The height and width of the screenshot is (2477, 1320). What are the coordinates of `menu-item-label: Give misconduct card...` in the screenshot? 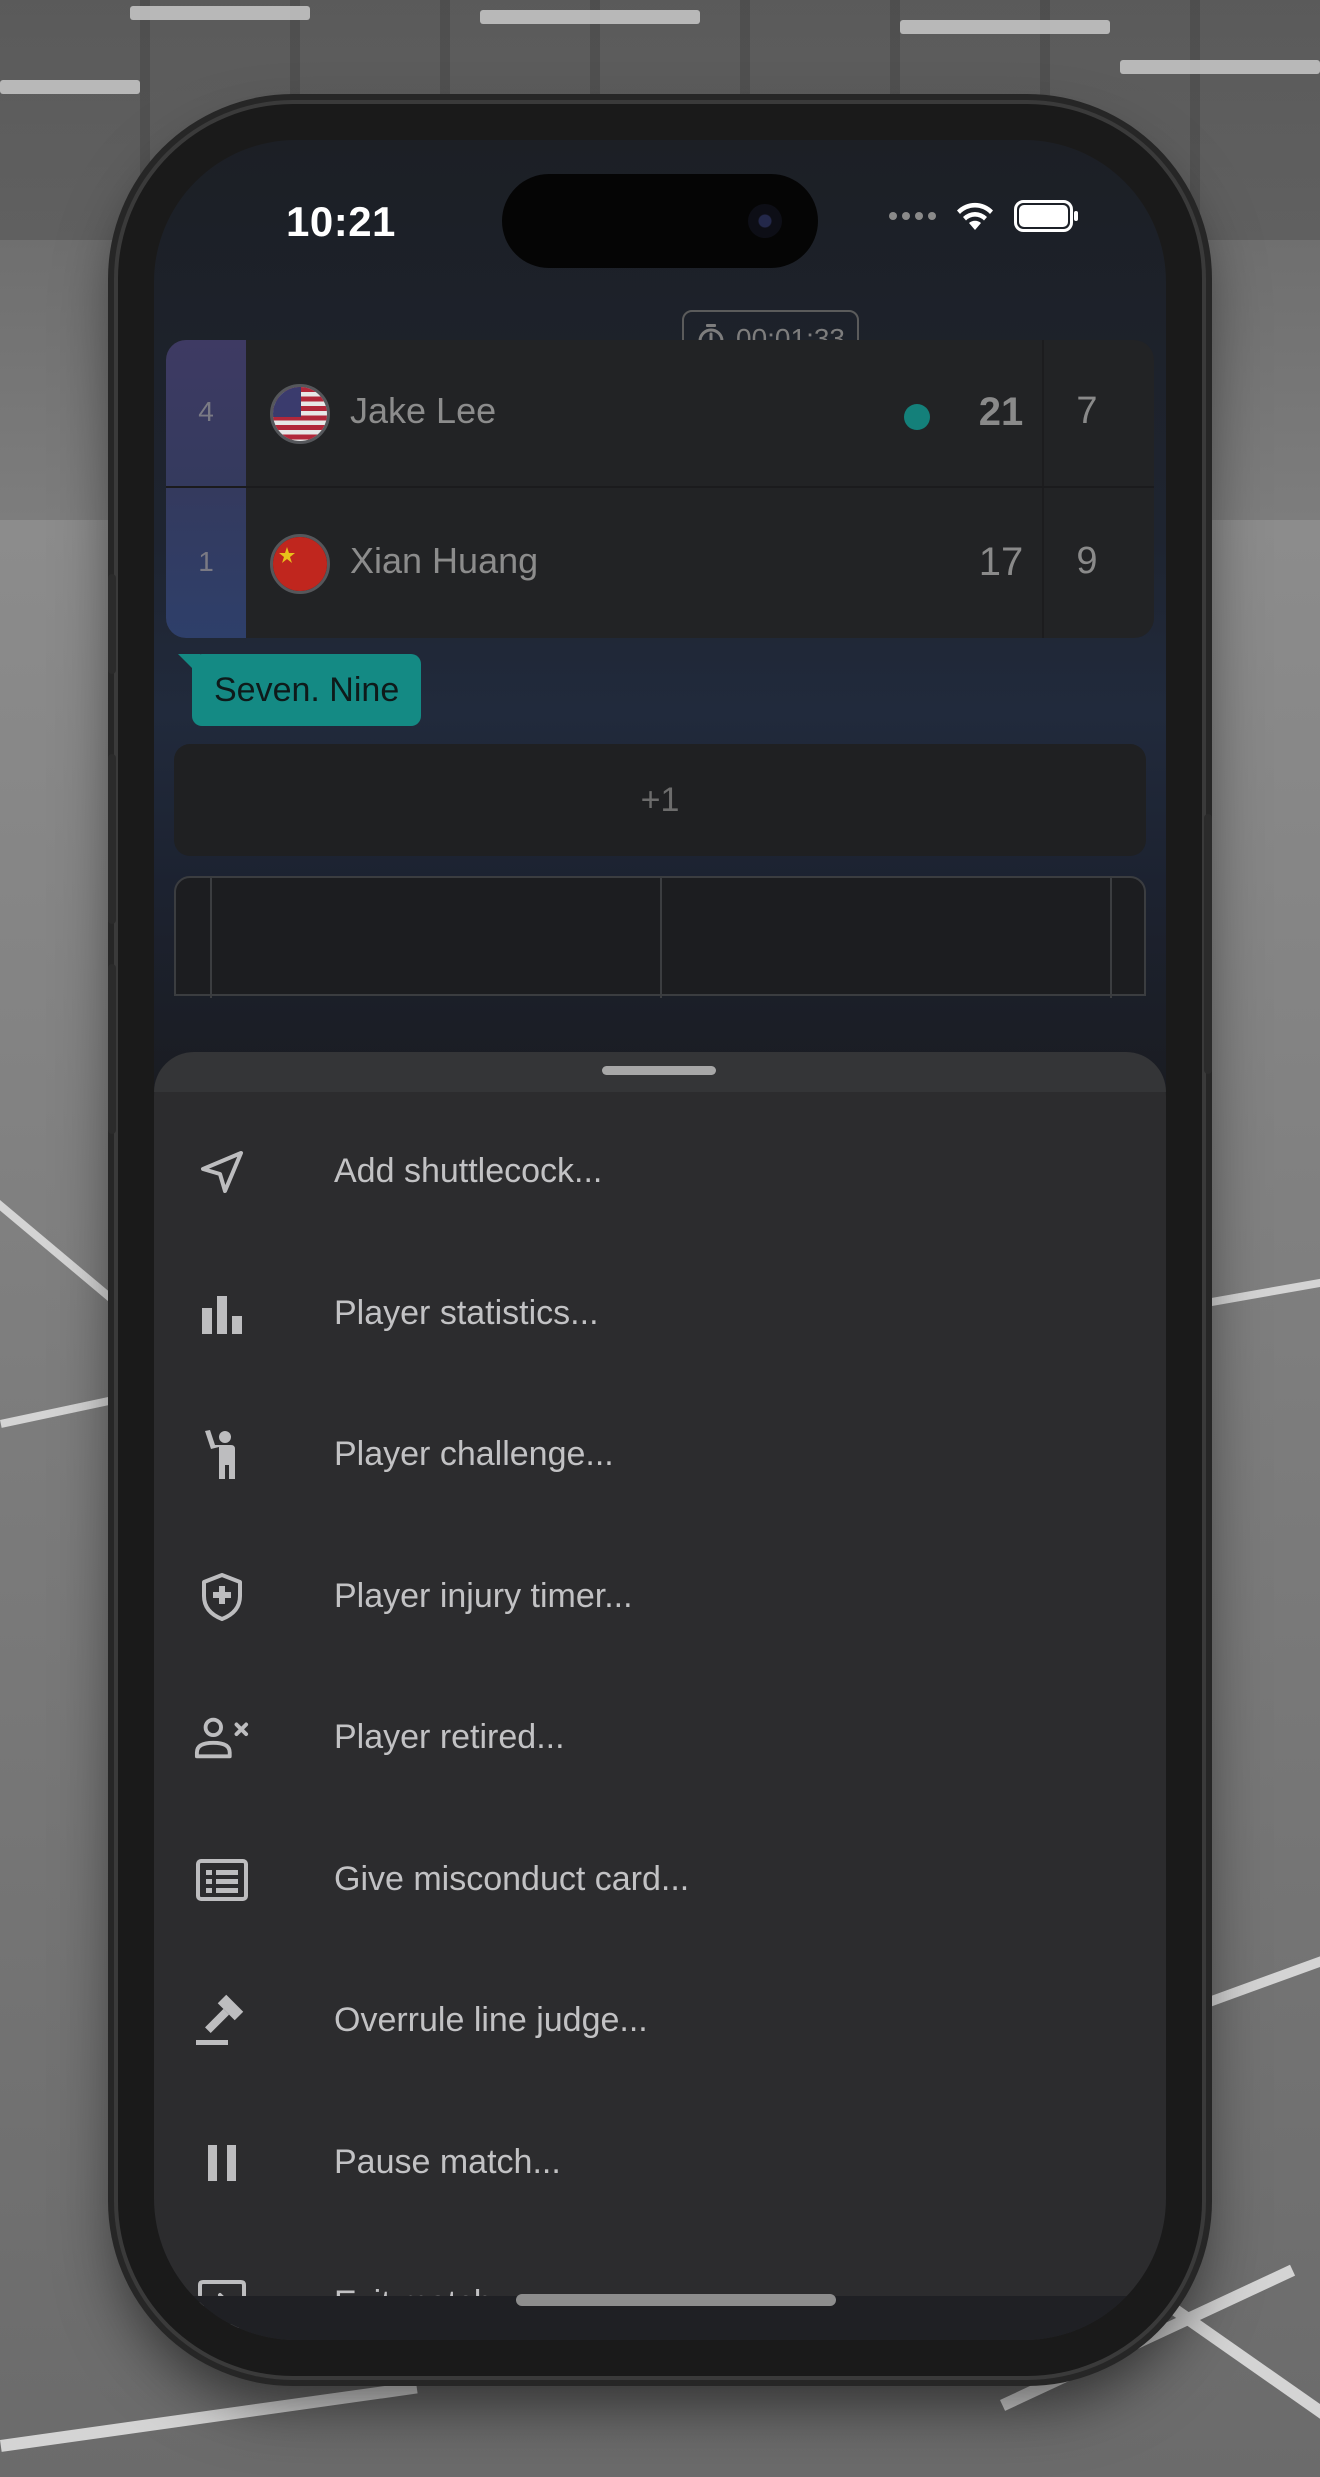 It's located at (512, 1878).